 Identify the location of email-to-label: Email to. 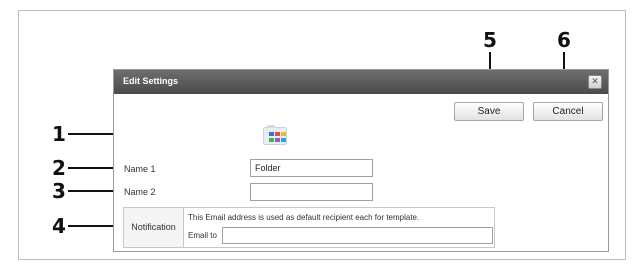
(202, 235).